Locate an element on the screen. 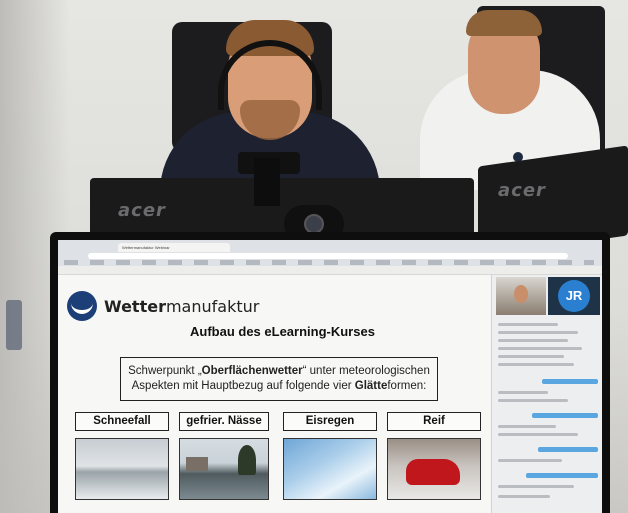  webcam-stand is located at coordinates (267, 182).